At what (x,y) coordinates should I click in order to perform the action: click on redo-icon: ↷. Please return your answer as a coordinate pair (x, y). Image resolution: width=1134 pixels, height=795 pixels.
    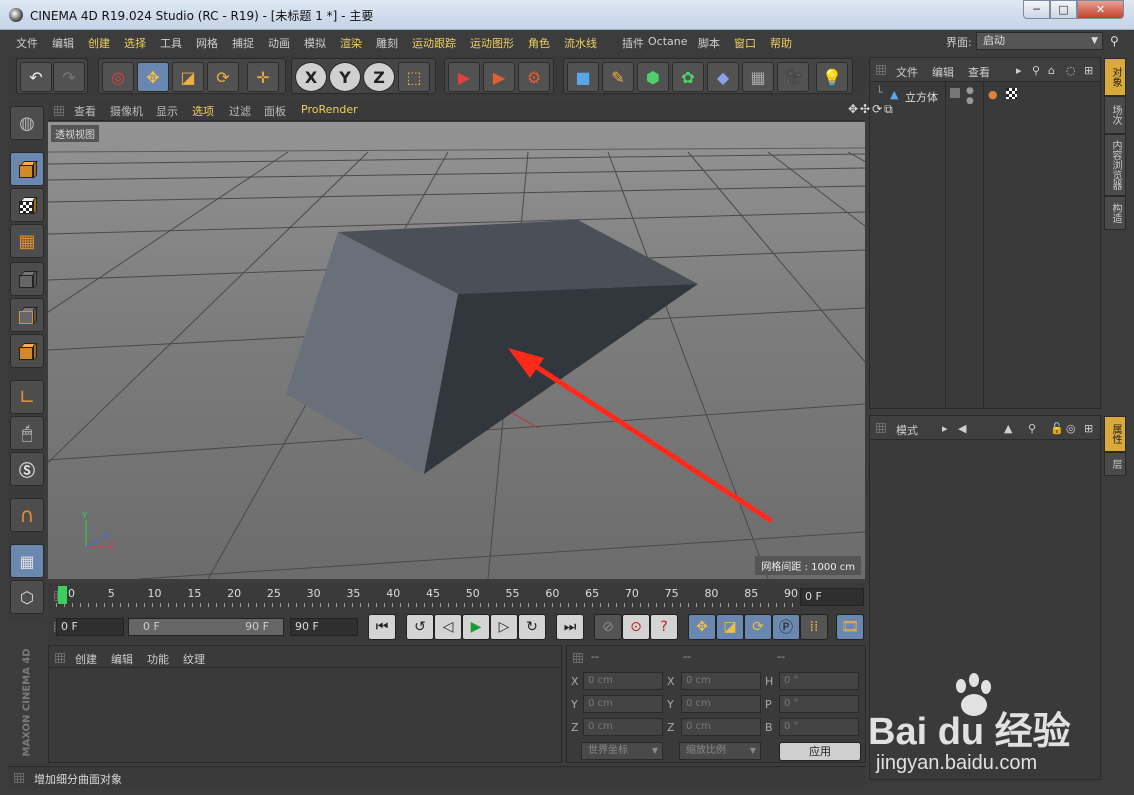
    Looking at the image, I should click on (69, 77).